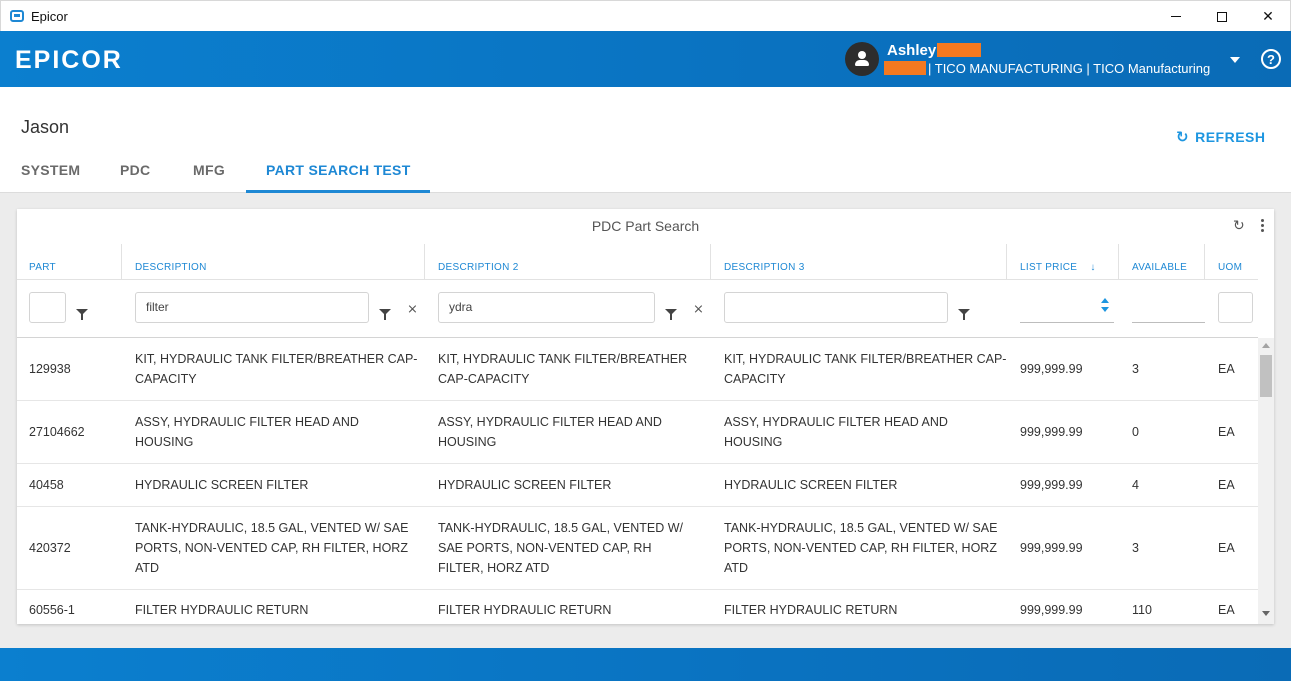 The width and height of the screenshot is (1291, 681). What do you see at coordinates (1067, 311) in the screenshot?
I see `list-price-filter-input` at bounding box center [1067, 311].